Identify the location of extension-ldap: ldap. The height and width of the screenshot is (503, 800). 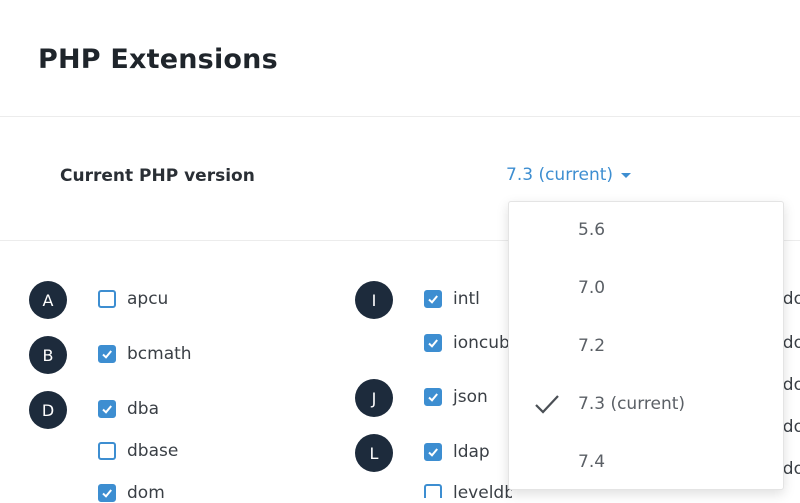
(457, 452).